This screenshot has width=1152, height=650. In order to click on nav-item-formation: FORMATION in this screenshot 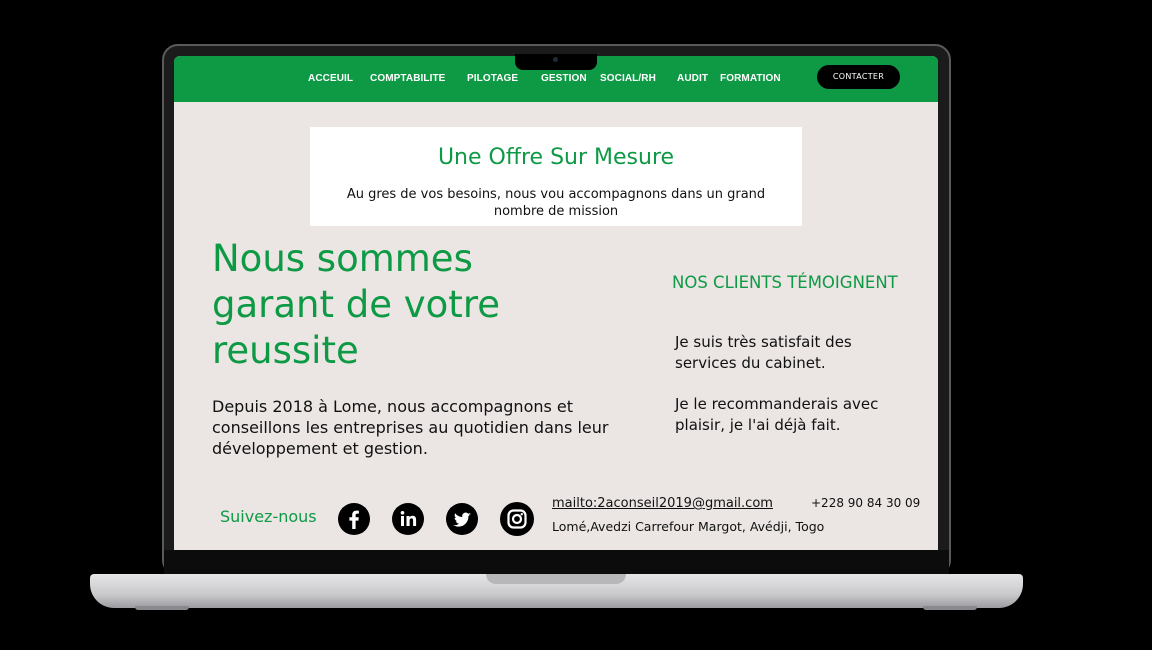, I will do `click(750, 78)`.